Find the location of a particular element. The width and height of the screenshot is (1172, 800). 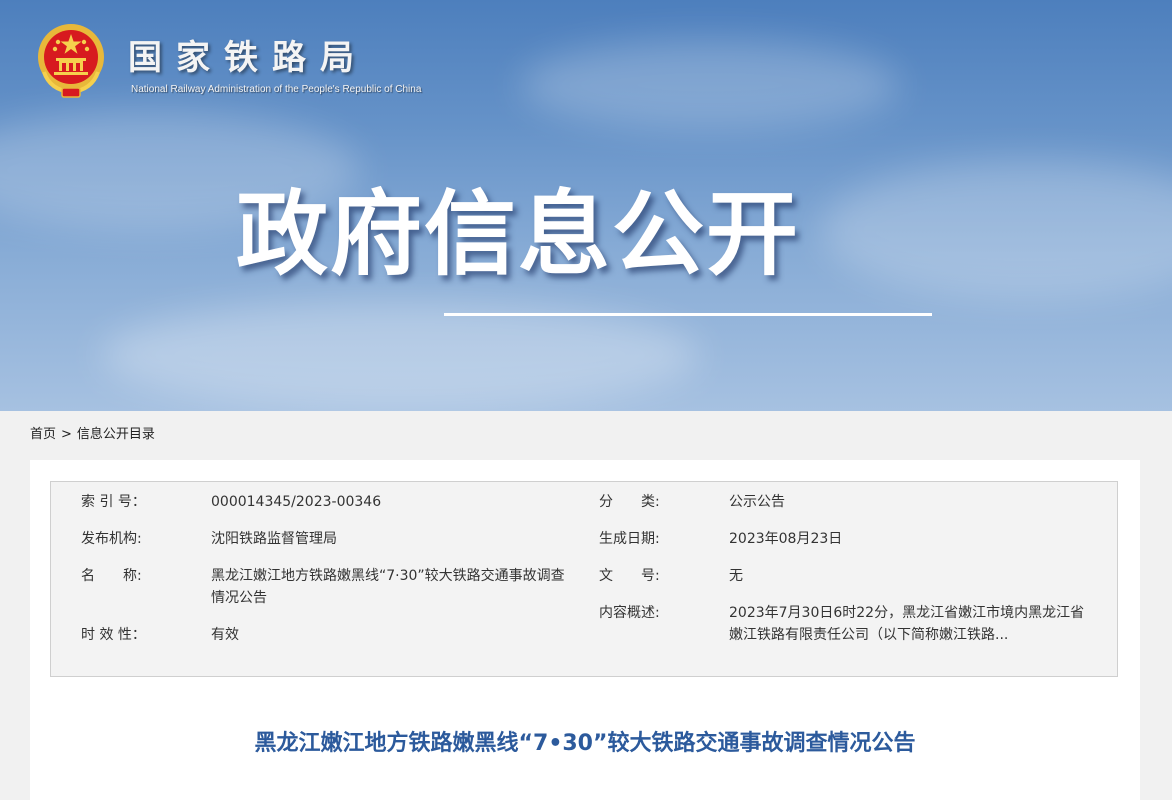

banner-title: 政府信息公开 is located at coordinates (518, 234).